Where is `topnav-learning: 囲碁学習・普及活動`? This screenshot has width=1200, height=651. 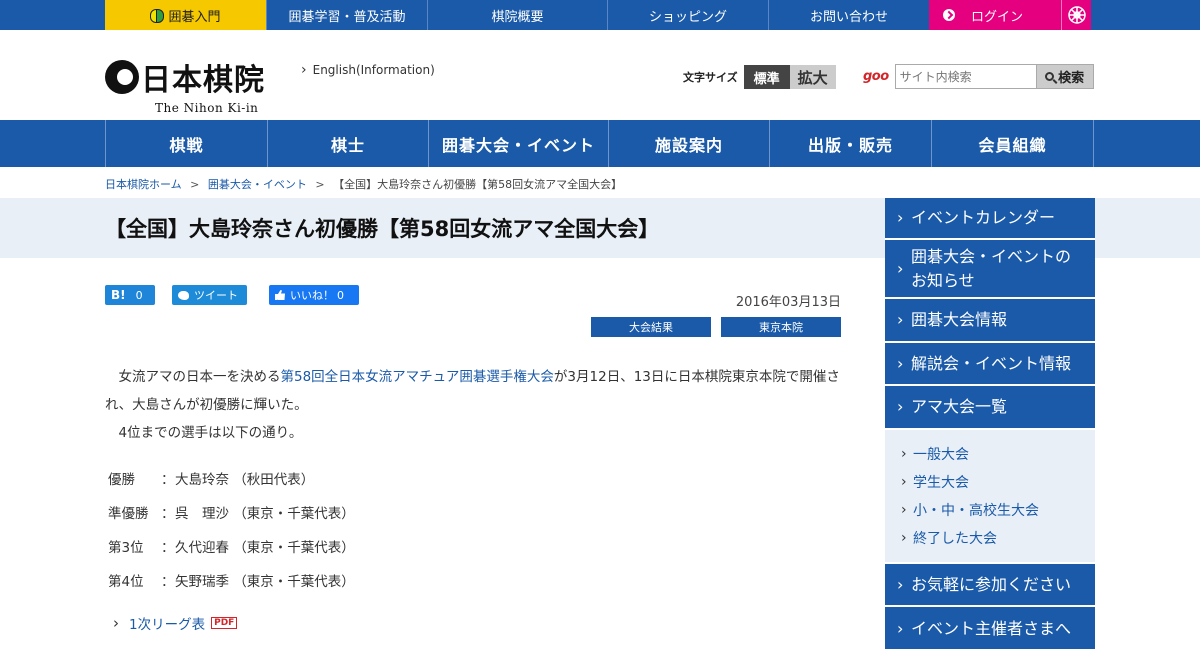 topnav-learning: 囲碁学習・普及活動 is located at coordinates (346, 15).